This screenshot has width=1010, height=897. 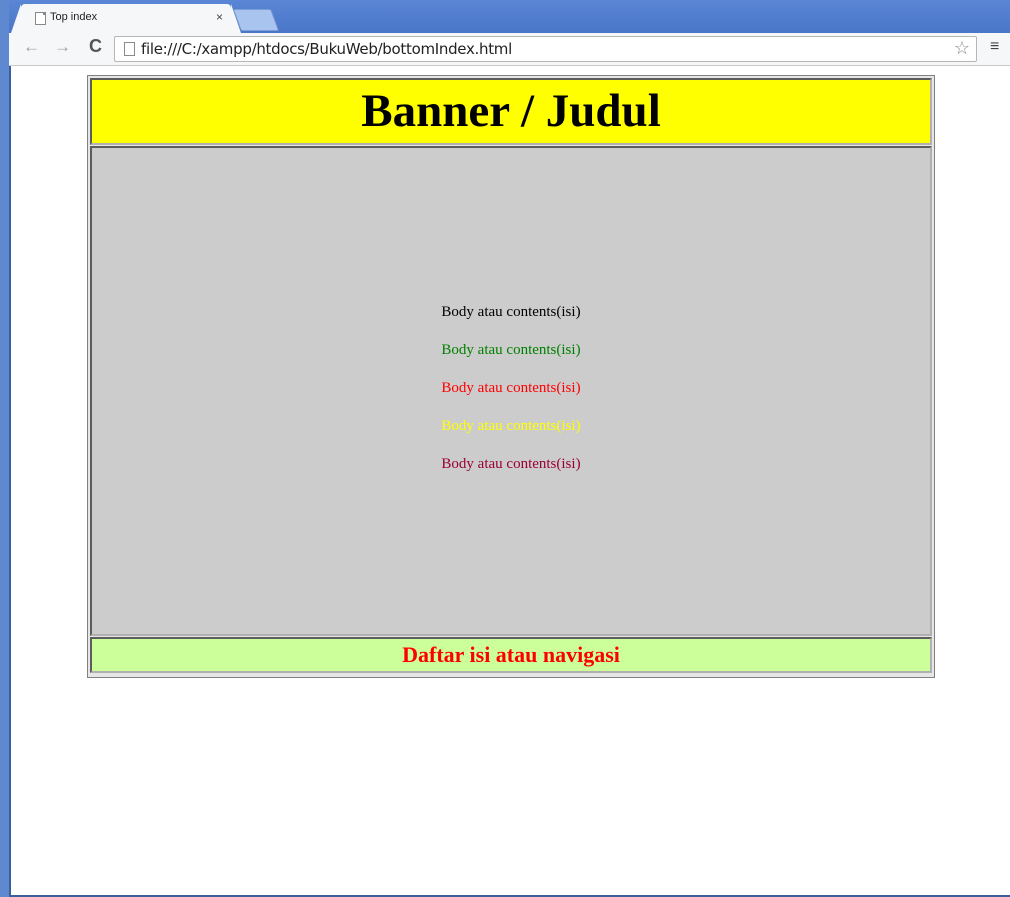 I want to click on banner-title: Banner / Judul, so click(x=511, y=111).